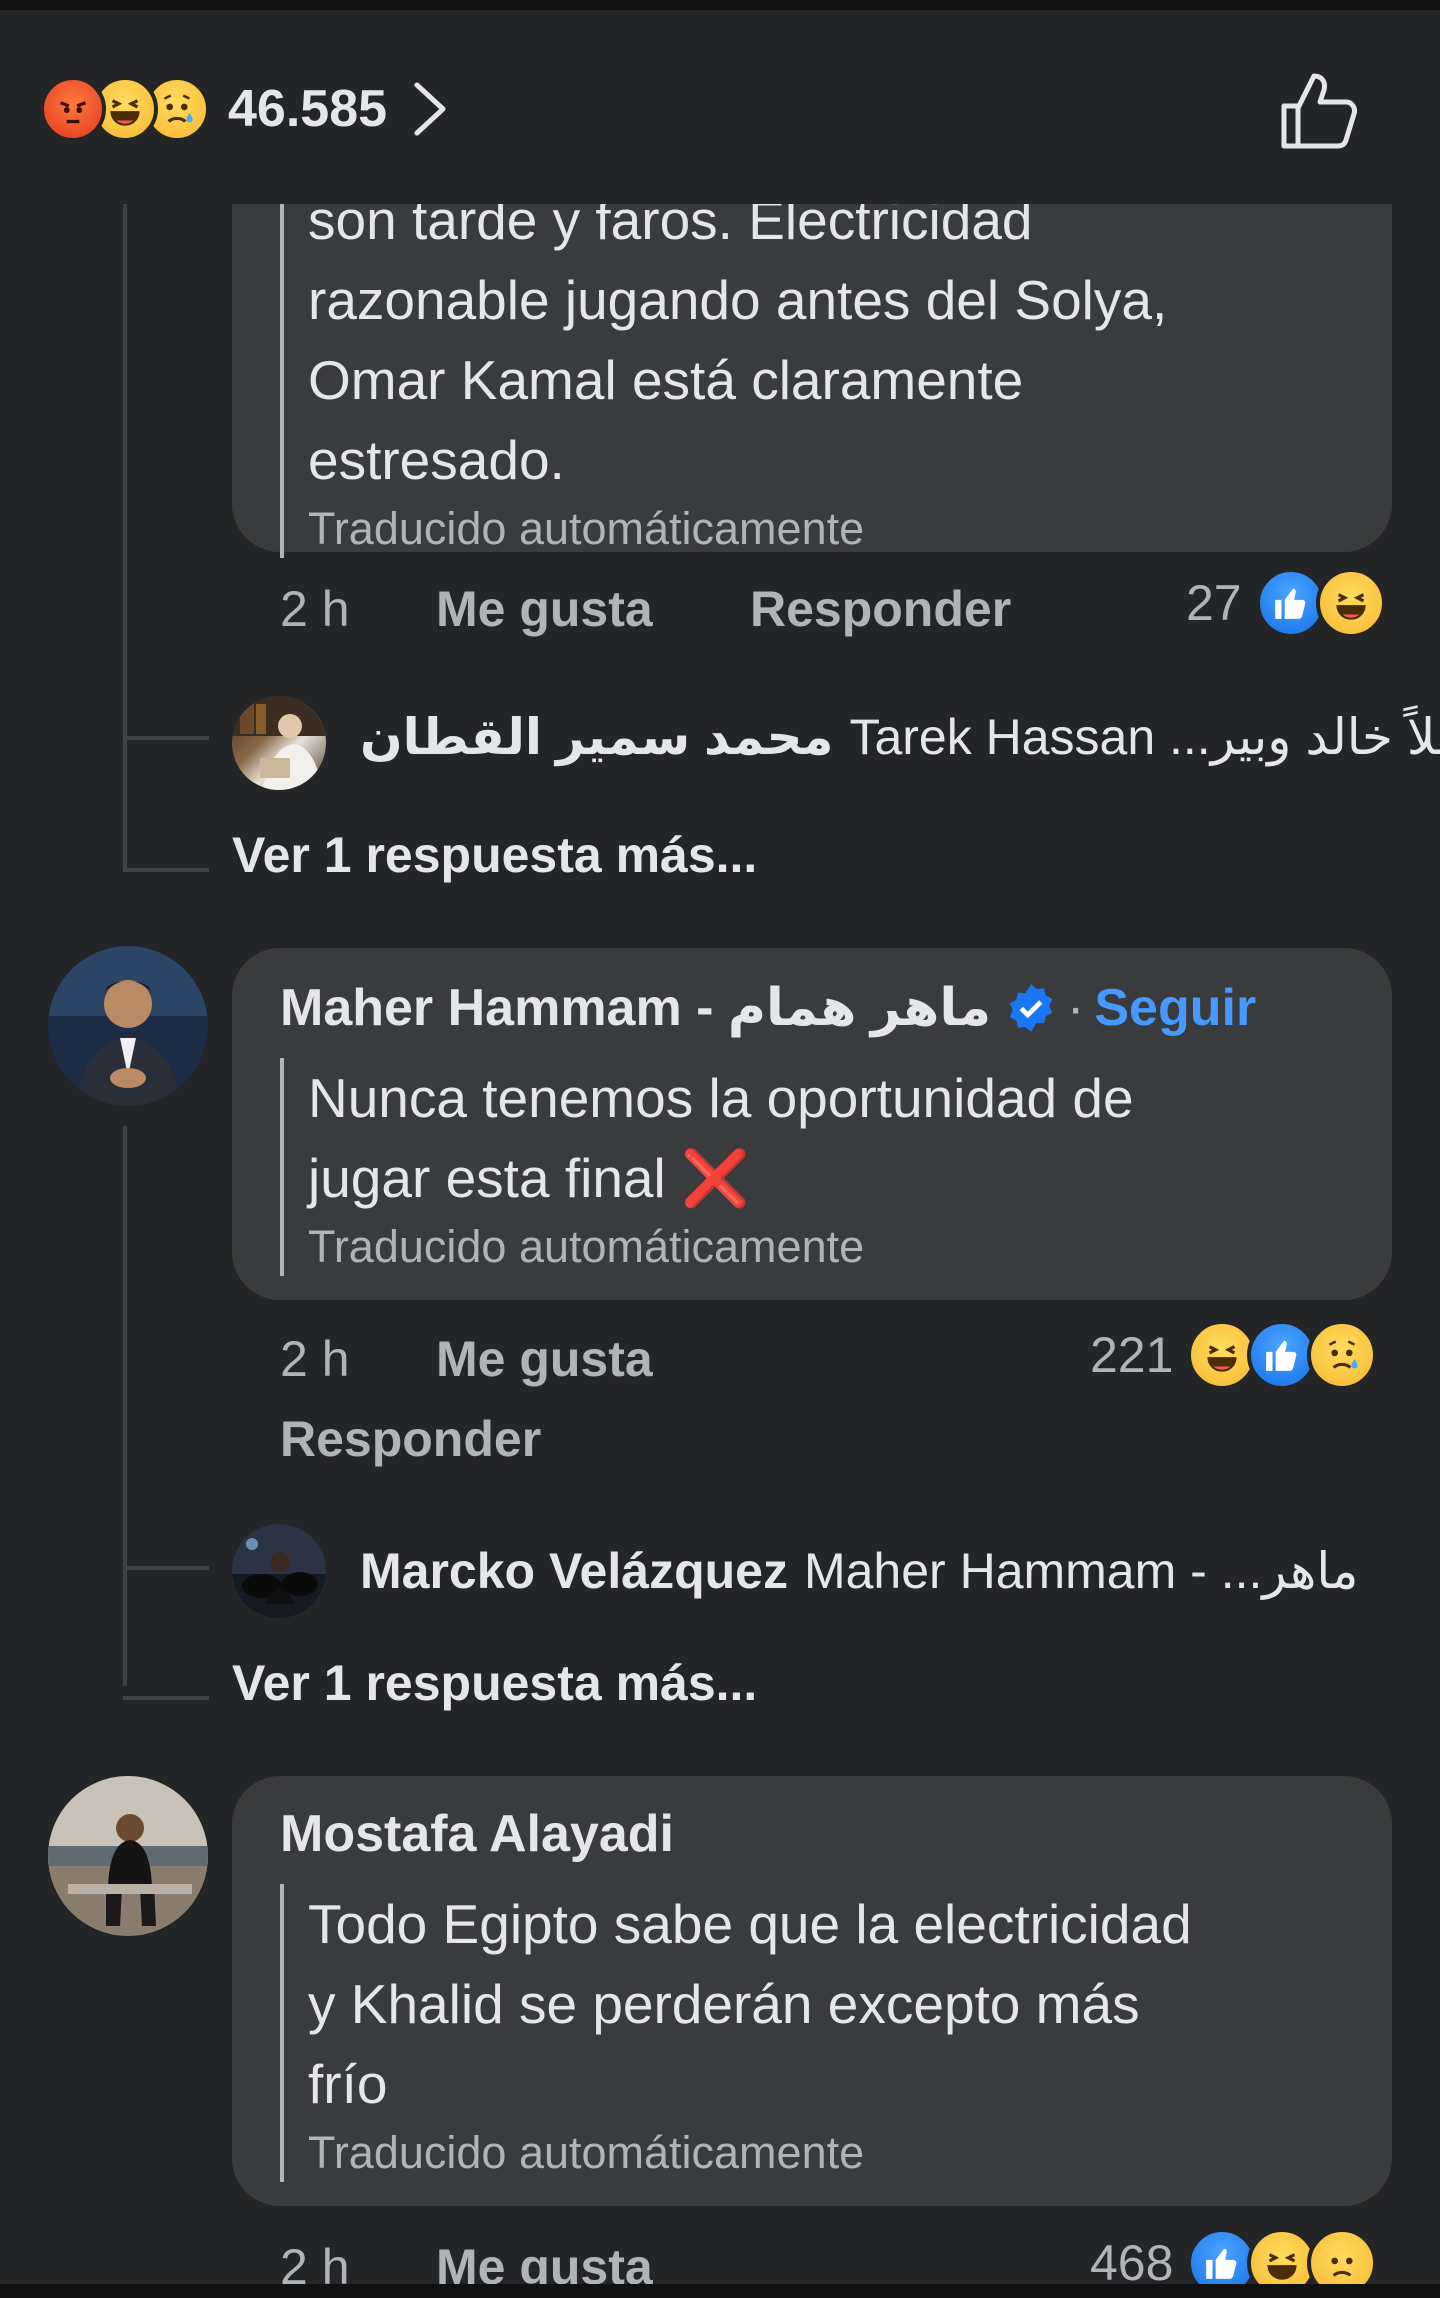 The height and width of the screenshot is (2298, 1440). I want to click on reply-text: Tarek Hassan ...فعلاً خالد وبير, so click(1144, 737).